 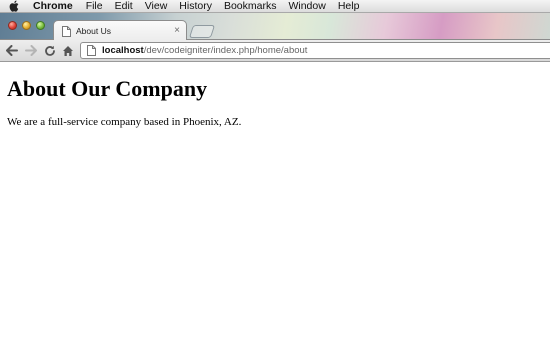 What do you see at coordinates (250, 6) in the screenshot?
I see `menu-bookmarks: Bookmarks` at bounding box center [250, 6].